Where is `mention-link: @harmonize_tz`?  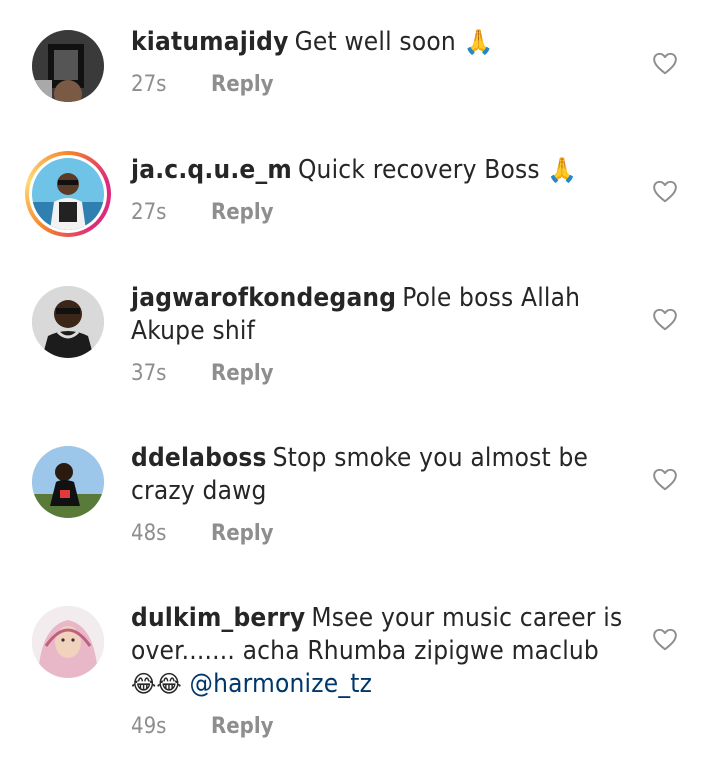
mention-link: @harmonize_tz is located at coordinates (281, 684).